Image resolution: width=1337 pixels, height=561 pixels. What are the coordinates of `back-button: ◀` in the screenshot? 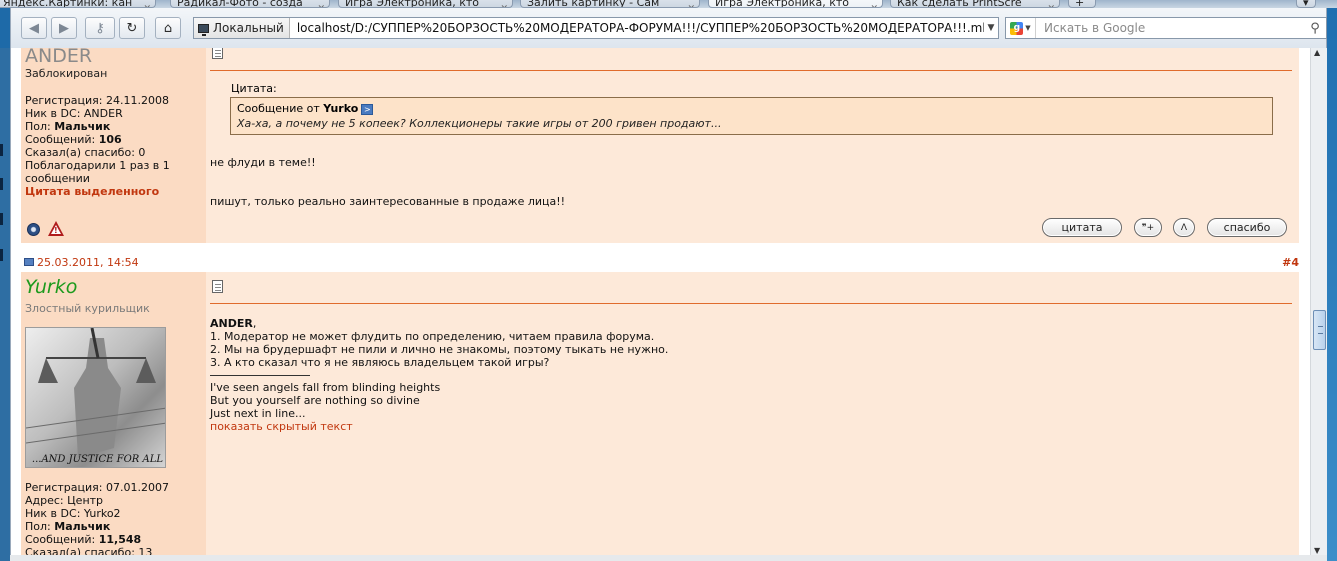 It's located at (34, 28).